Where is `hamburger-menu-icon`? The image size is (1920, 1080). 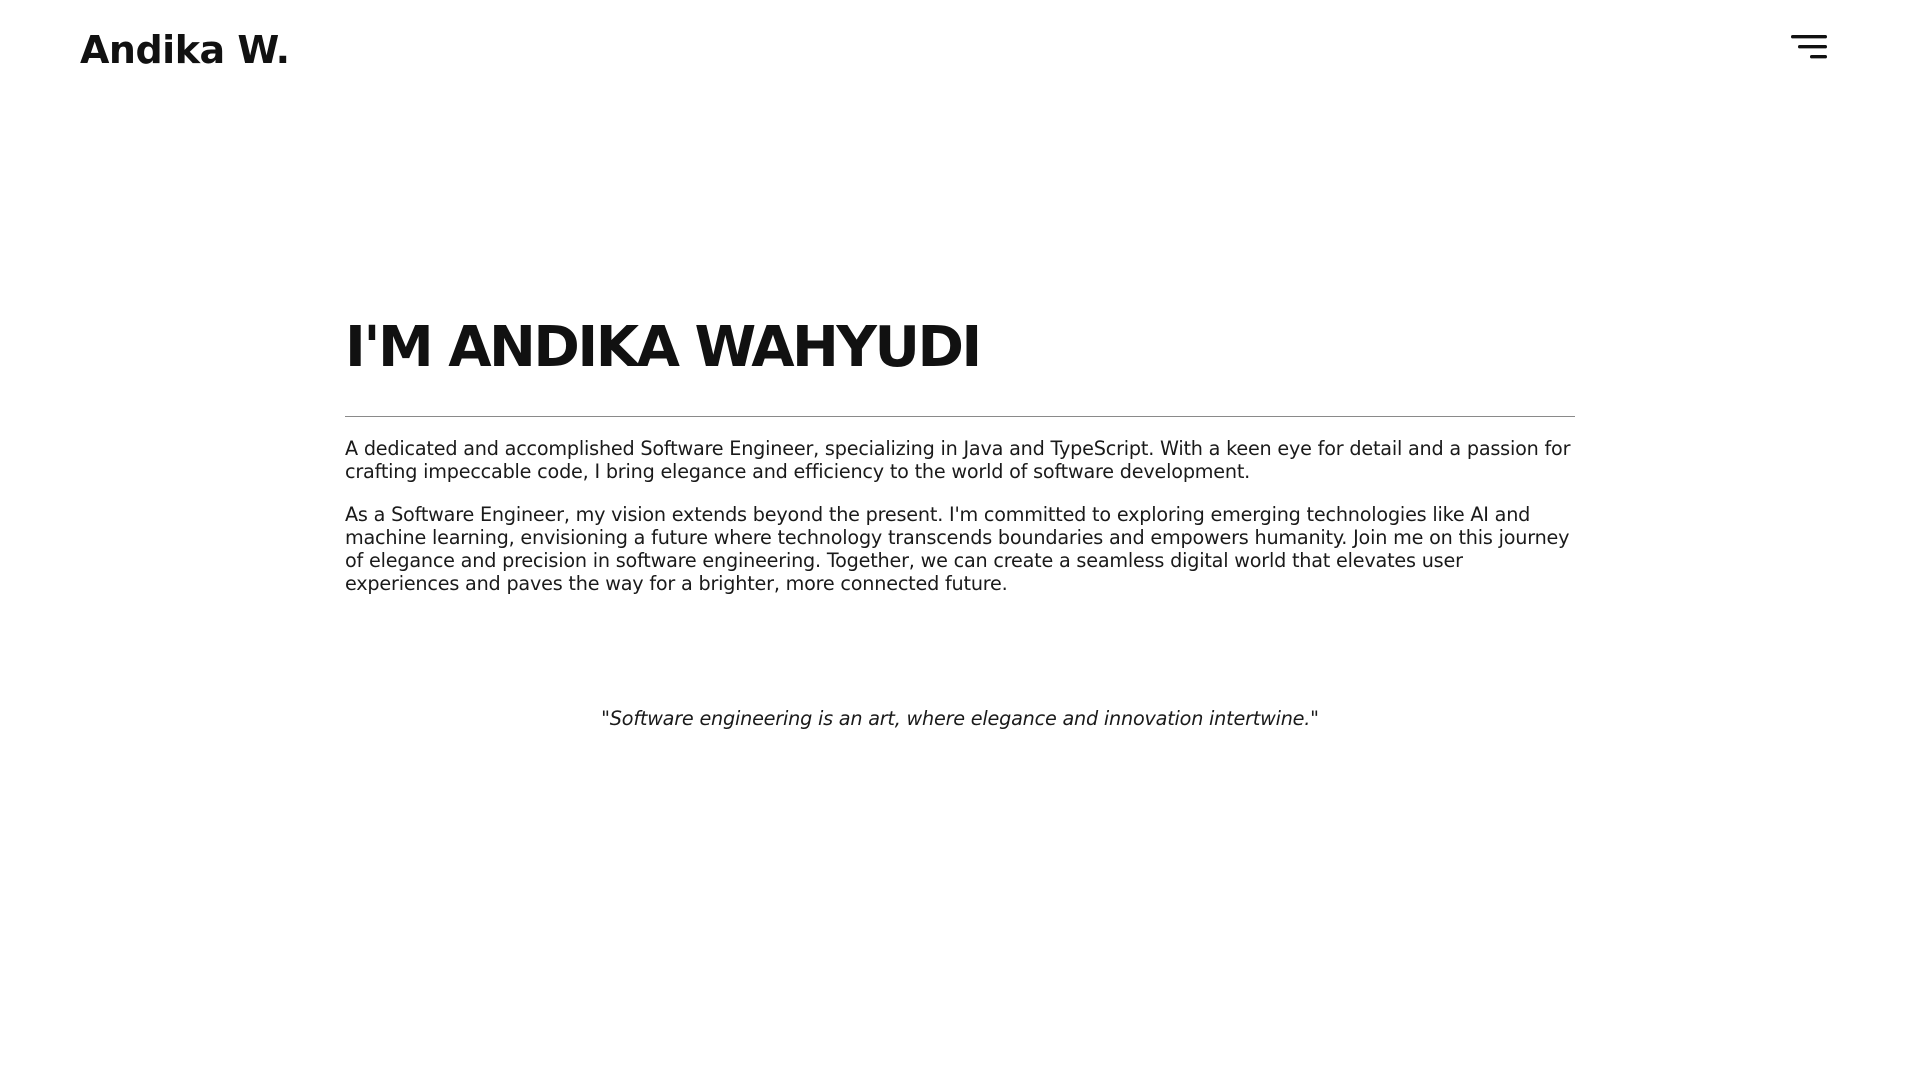
hamburger-menu-icon is located at coordinates (1809, 47).